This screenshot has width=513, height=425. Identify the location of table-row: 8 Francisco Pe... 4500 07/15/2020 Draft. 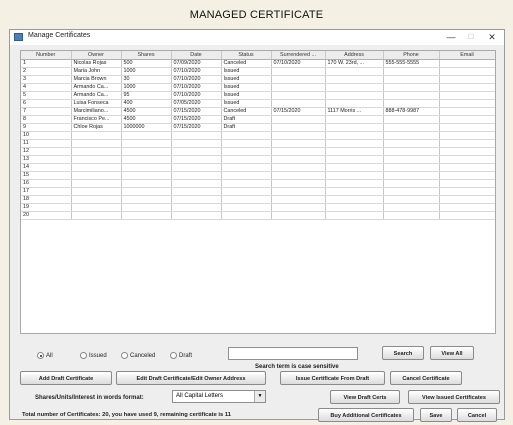
(258, 119).